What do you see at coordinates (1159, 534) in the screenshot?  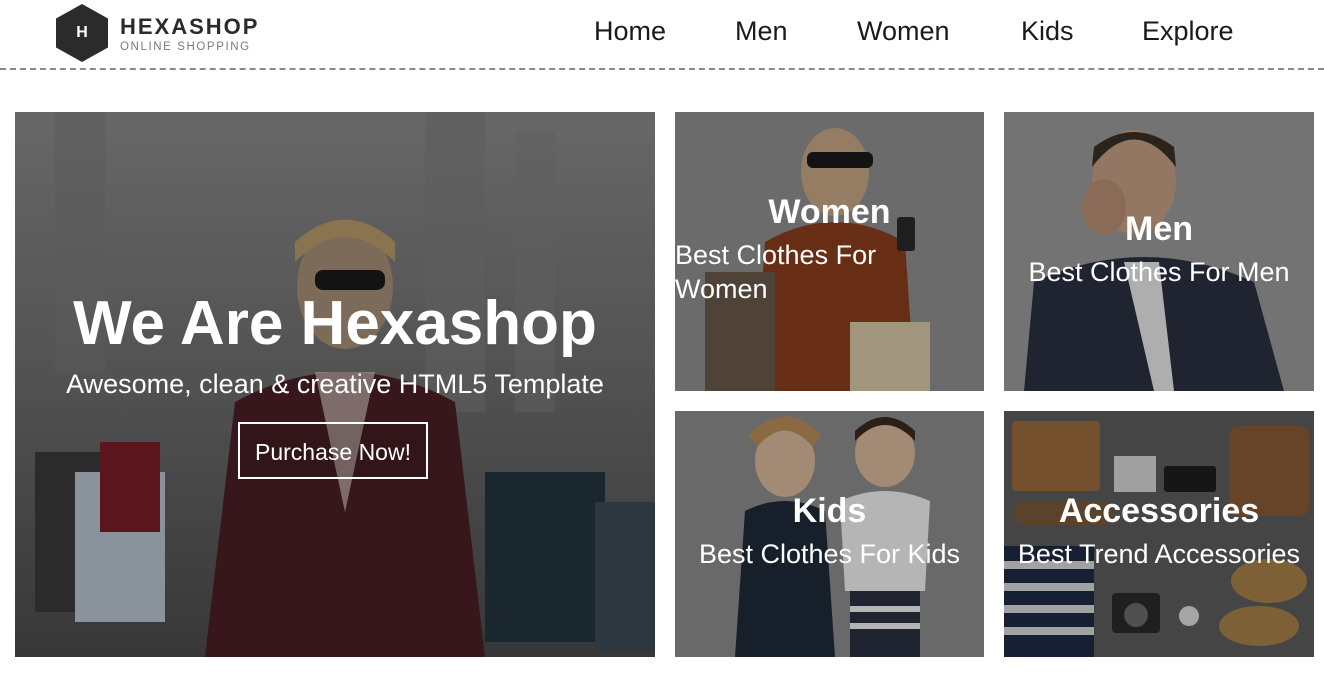 I see `category-accessories: Accessories Best Trend Accessories` at bounding box center [1159, 534].